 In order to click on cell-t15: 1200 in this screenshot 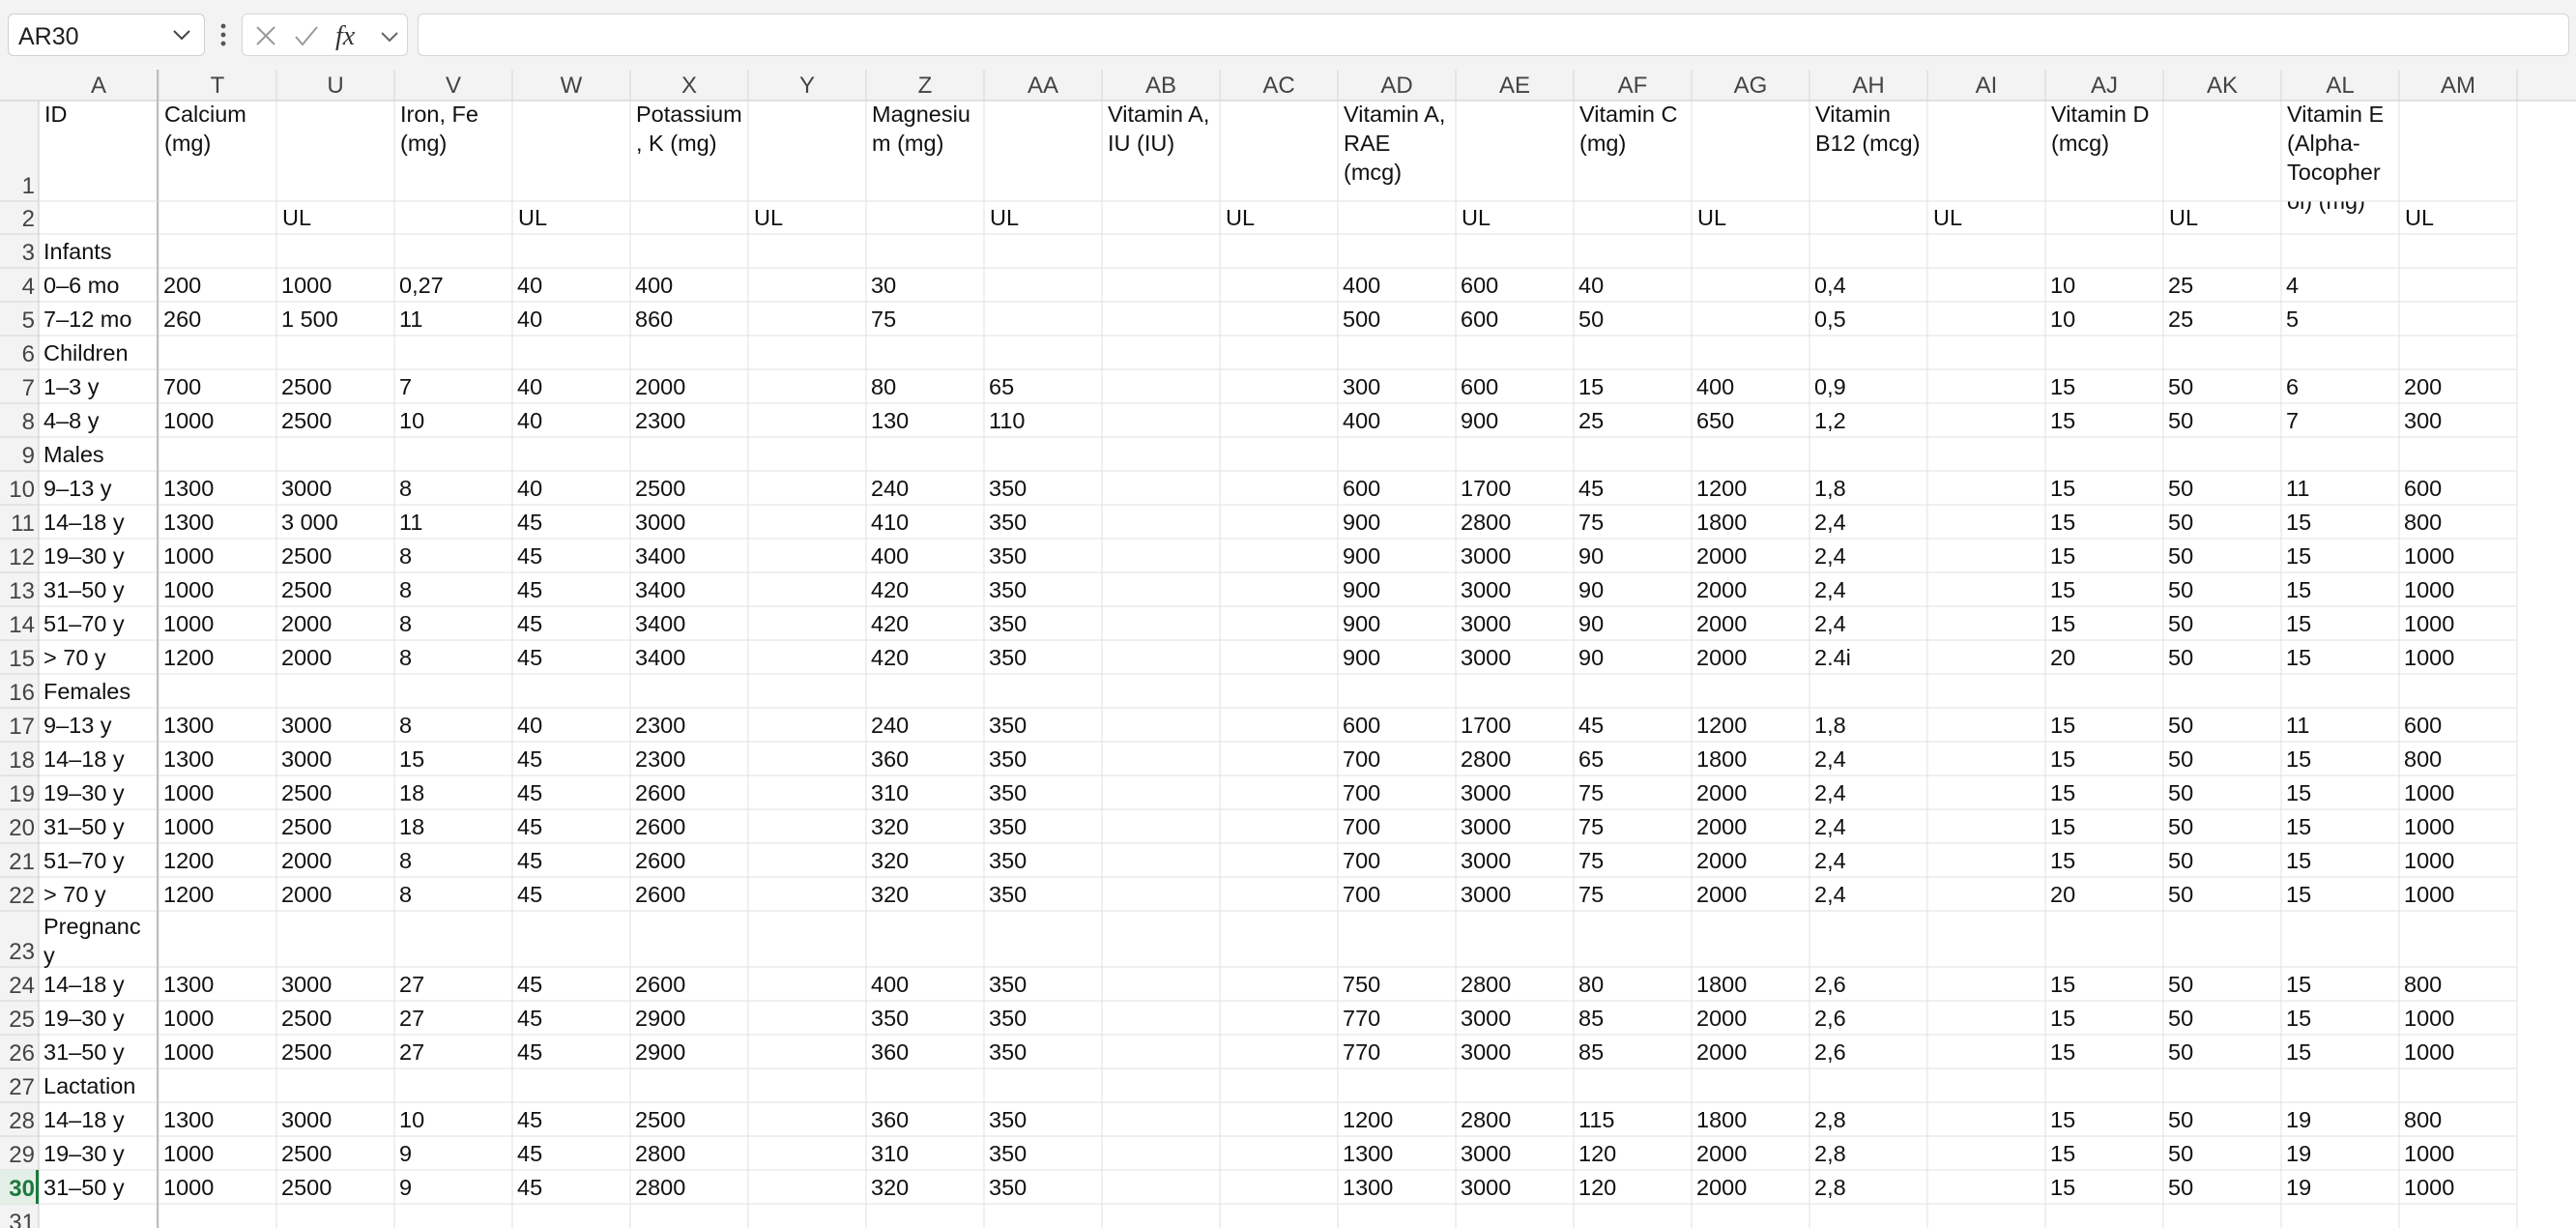, I will do `click(188, 657)`.